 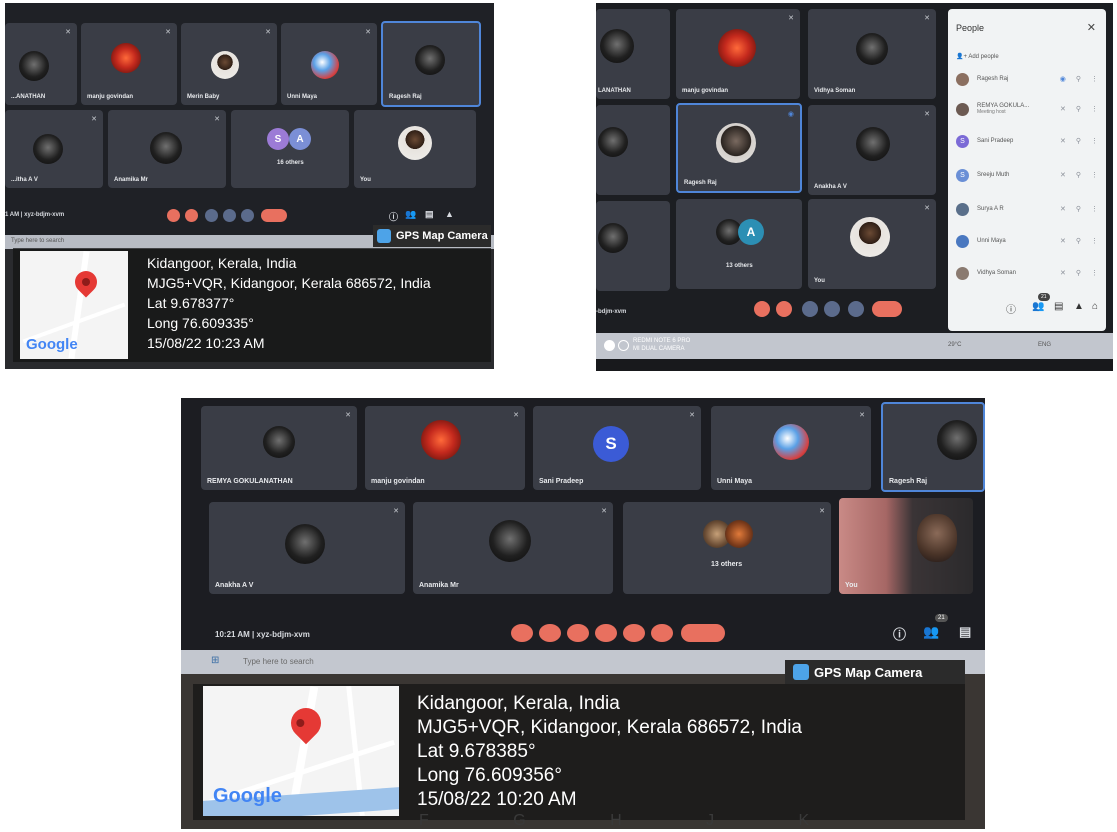 What do you see at coordinates (41, 64) in the screenshot?
I see `participant-tile: ✕ ...ANATHAN` at bounding box center [41, 64].